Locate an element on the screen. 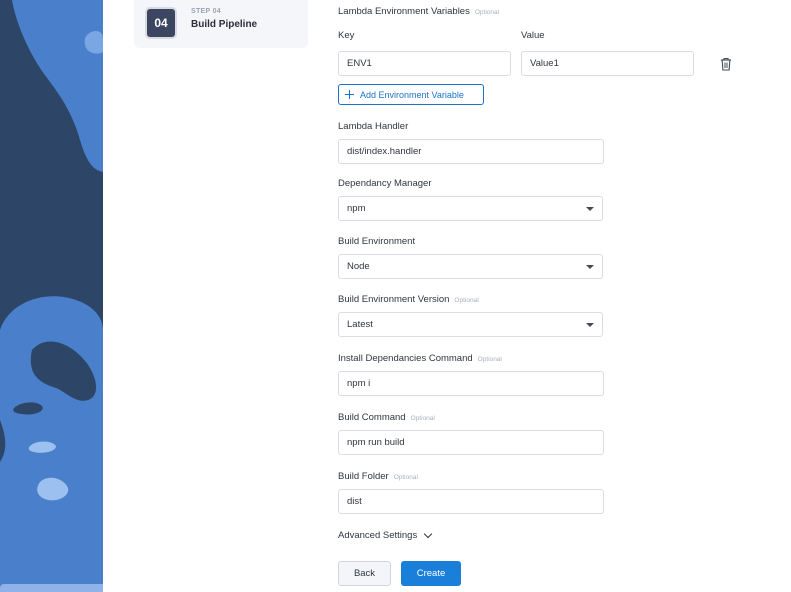 Image resolution: width=791 pixels, height=592 pixels. create-button: Create is located at coordinates (431, 573).